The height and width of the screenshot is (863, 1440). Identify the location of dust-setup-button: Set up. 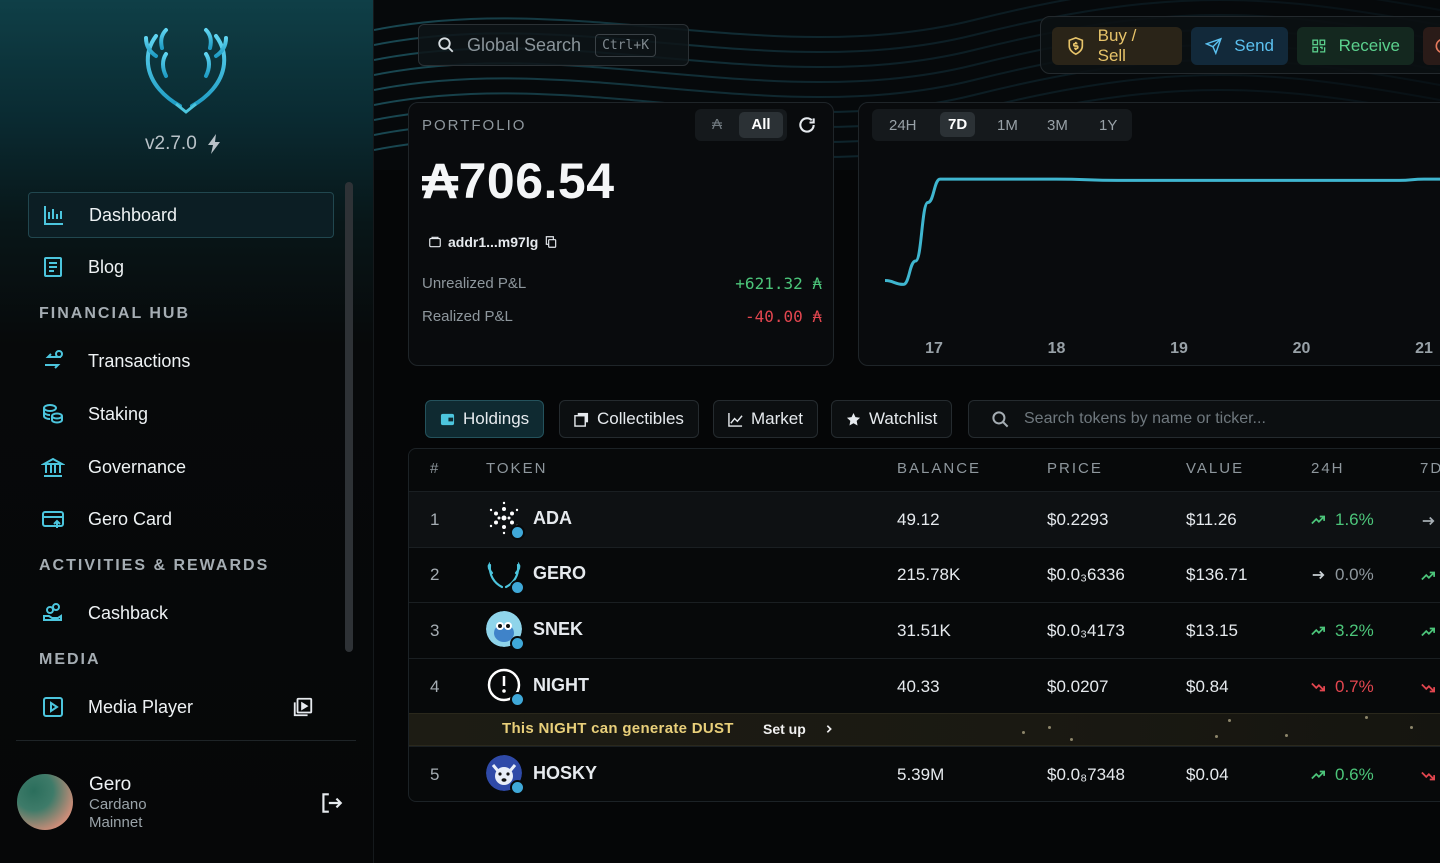
(798, 729).